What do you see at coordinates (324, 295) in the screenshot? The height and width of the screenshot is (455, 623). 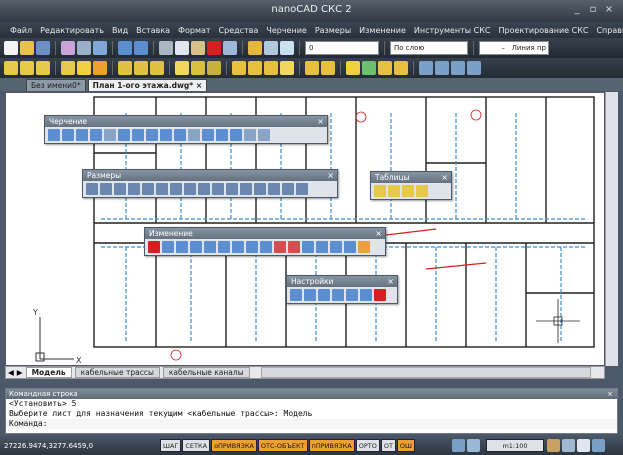 I see `settings-channel-icon` at bounding box center [324, 295].